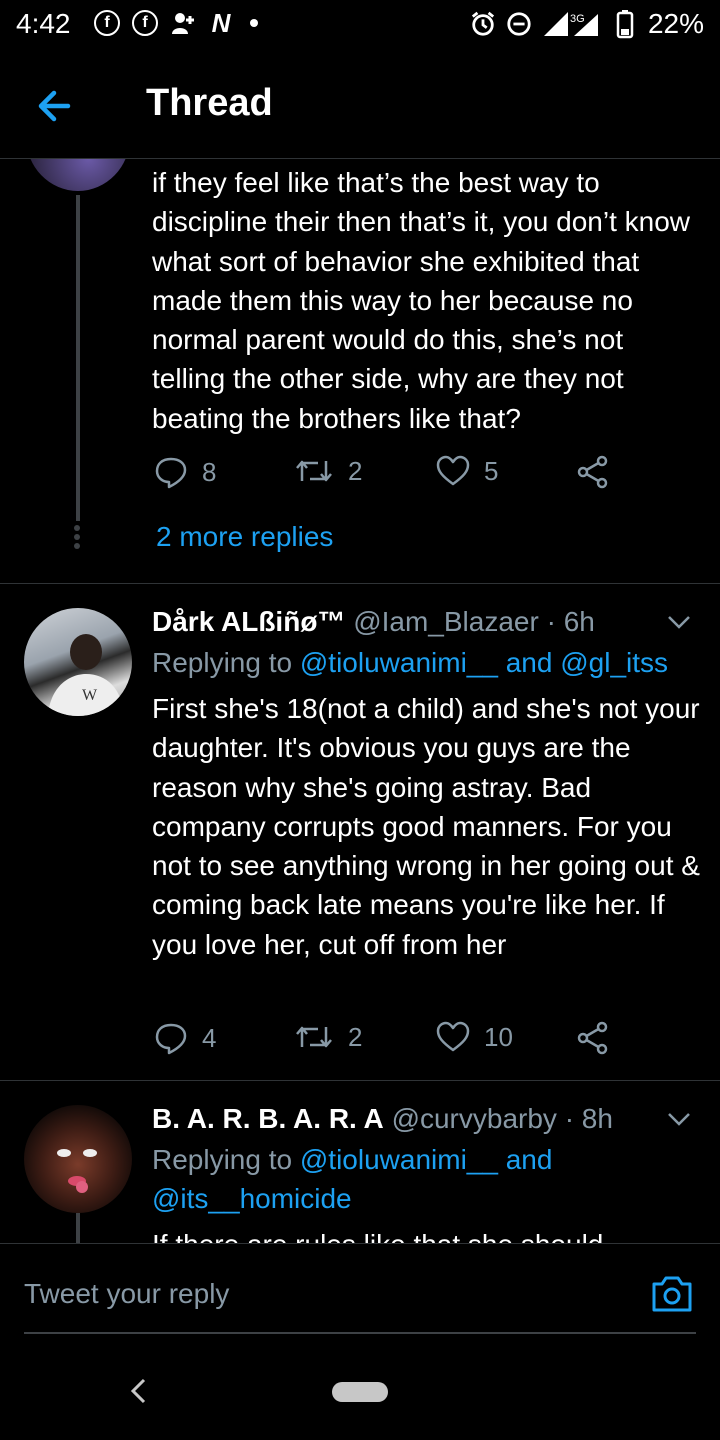 The width and height of the screenshot is (720, 1440). Describe the element at coordinates (360, 105) in the screenshot. I see `app-header: Thread` at that location.